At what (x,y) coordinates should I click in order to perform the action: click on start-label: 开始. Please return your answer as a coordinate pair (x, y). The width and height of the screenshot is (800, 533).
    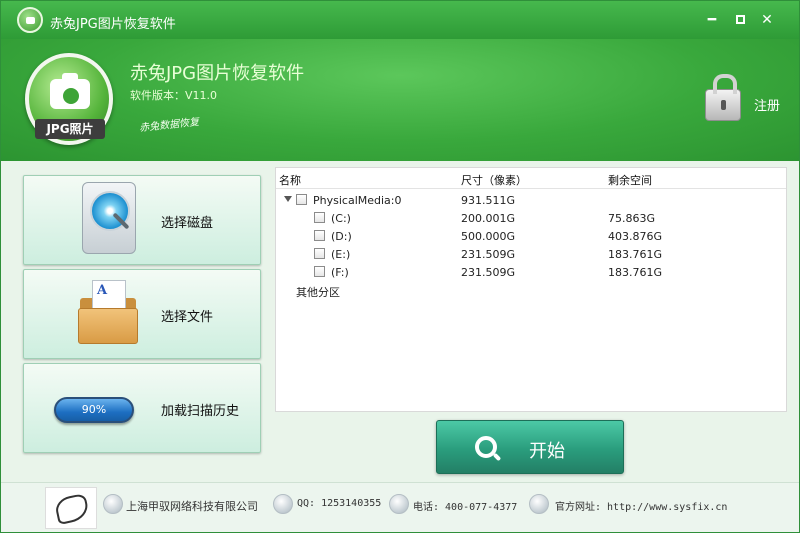
    Looking at the image, I should click on (547, 451).